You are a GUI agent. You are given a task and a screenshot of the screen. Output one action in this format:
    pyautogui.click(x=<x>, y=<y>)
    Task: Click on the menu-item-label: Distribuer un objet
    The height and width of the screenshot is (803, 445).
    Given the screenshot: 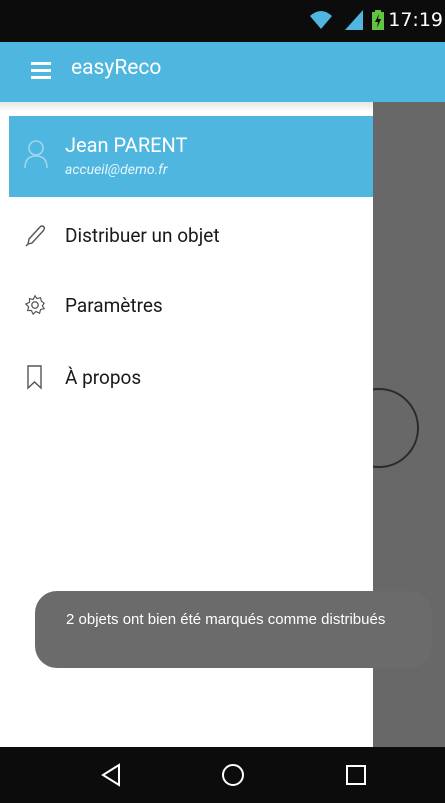 What is the action you would take?
    pyautogui.click(x=142, y=235)
    